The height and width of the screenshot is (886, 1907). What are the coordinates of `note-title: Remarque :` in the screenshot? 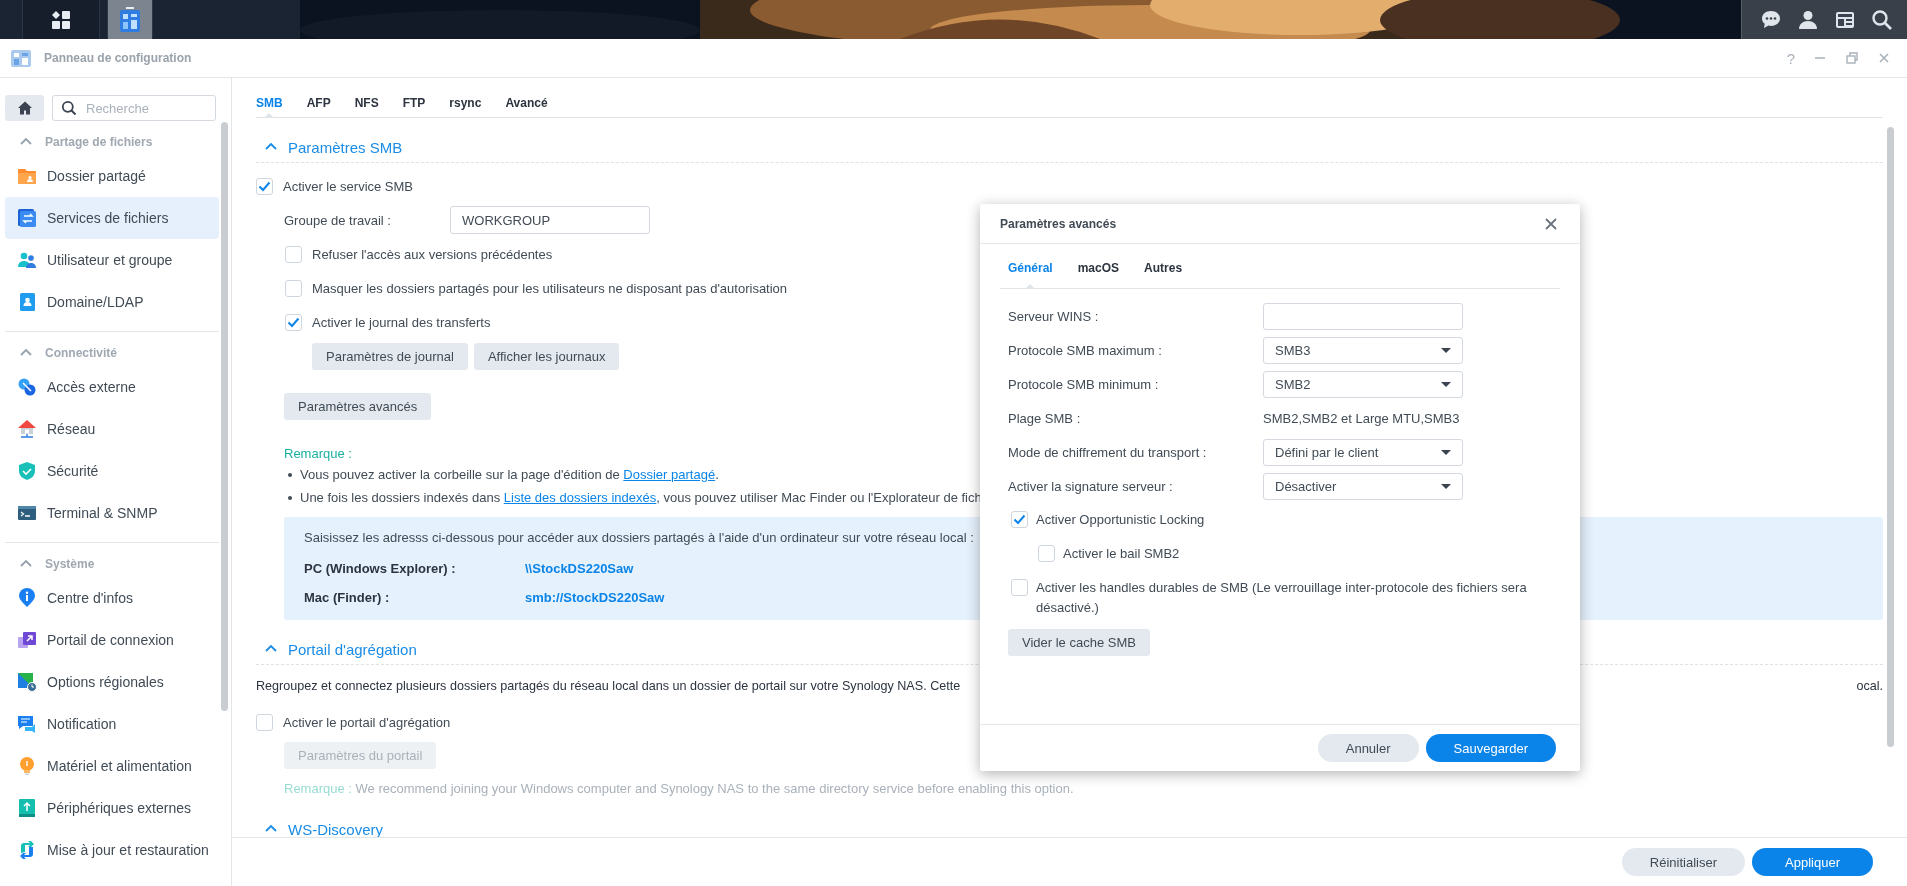 It's located at (318, 453).